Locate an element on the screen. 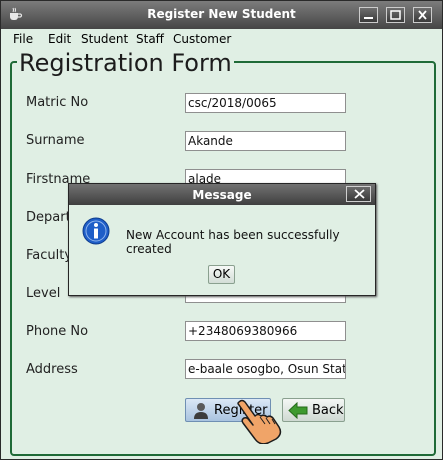  menu-bar: File Edit Student Staff Customer is located at coordinates (221, 39).